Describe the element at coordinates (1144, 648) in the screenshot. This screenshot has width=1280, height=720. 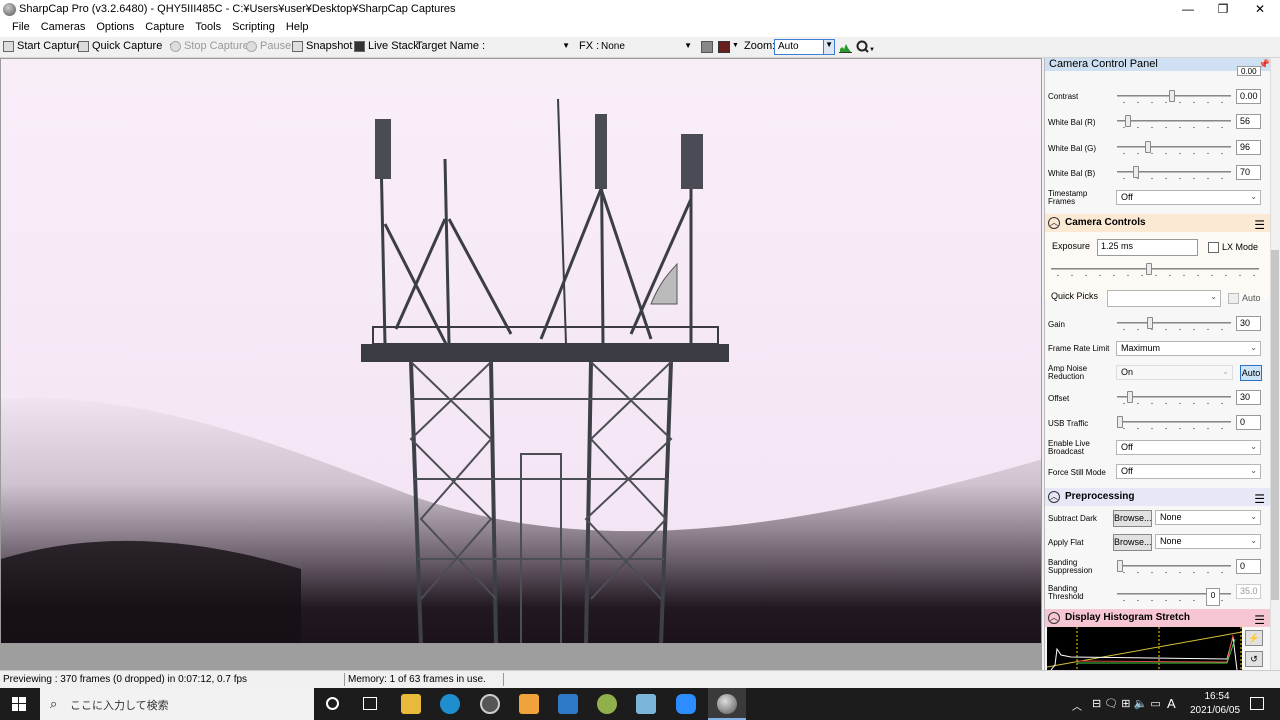
I see `histogram-display` at that location.